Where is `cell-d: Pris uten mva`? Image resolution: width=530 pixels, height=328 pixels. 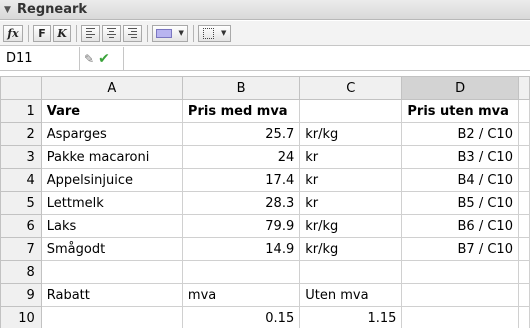 cell-d: Pris uten mva is located at coordinates (460, 111).